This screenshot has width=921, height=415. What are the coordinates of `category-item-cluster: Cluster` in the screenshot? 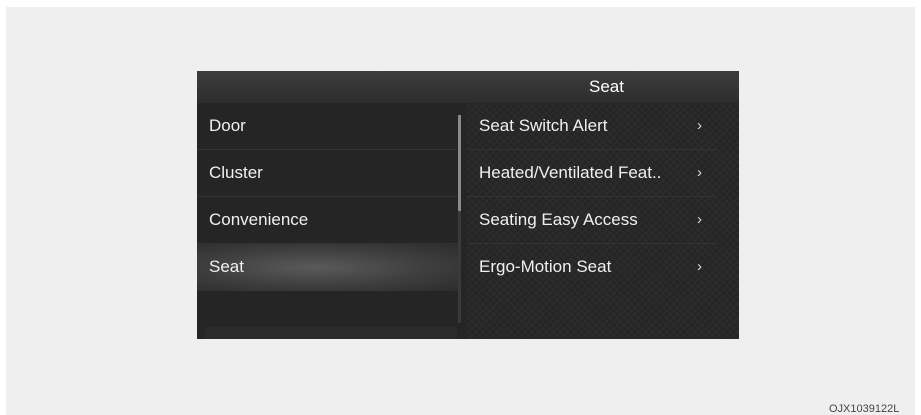 It's located at (328, 173).